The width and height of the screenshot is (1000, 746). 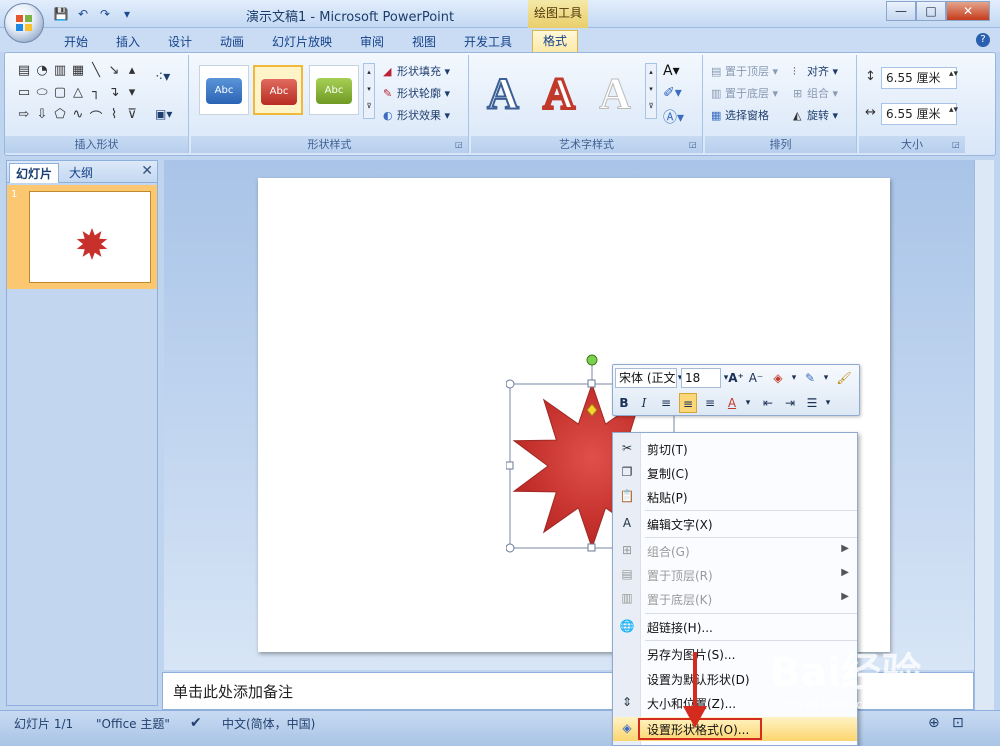 What do you see at coordinates (334, 90) in the screenshot?
I see `shape-style-green: Abc` at bounding box center [334, 90].